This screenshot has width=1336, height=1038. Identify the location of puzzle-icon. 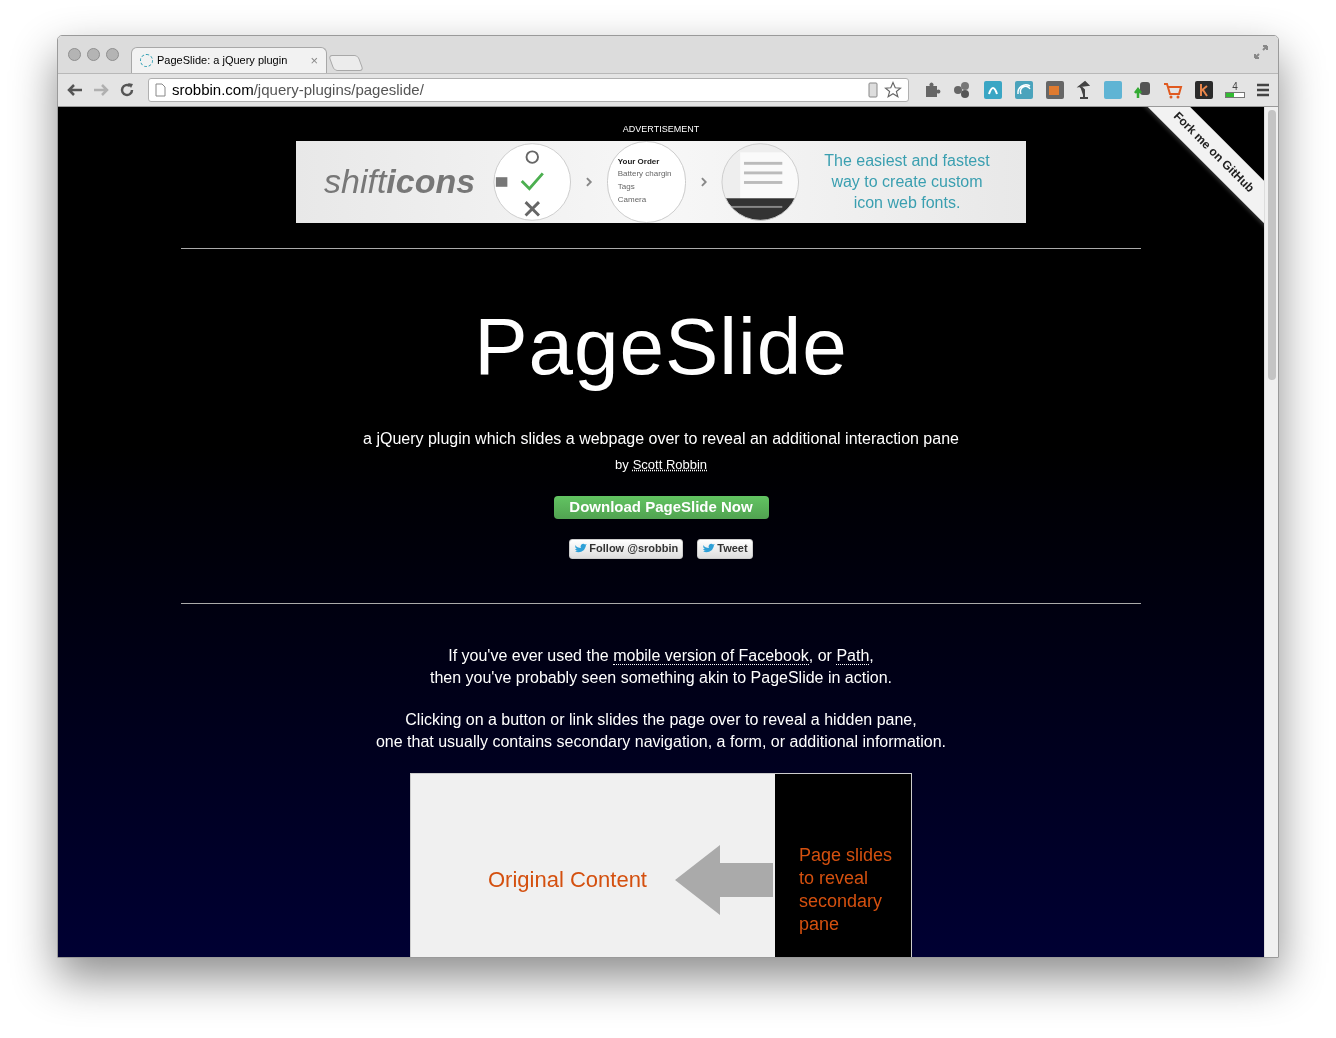
(932, 90).